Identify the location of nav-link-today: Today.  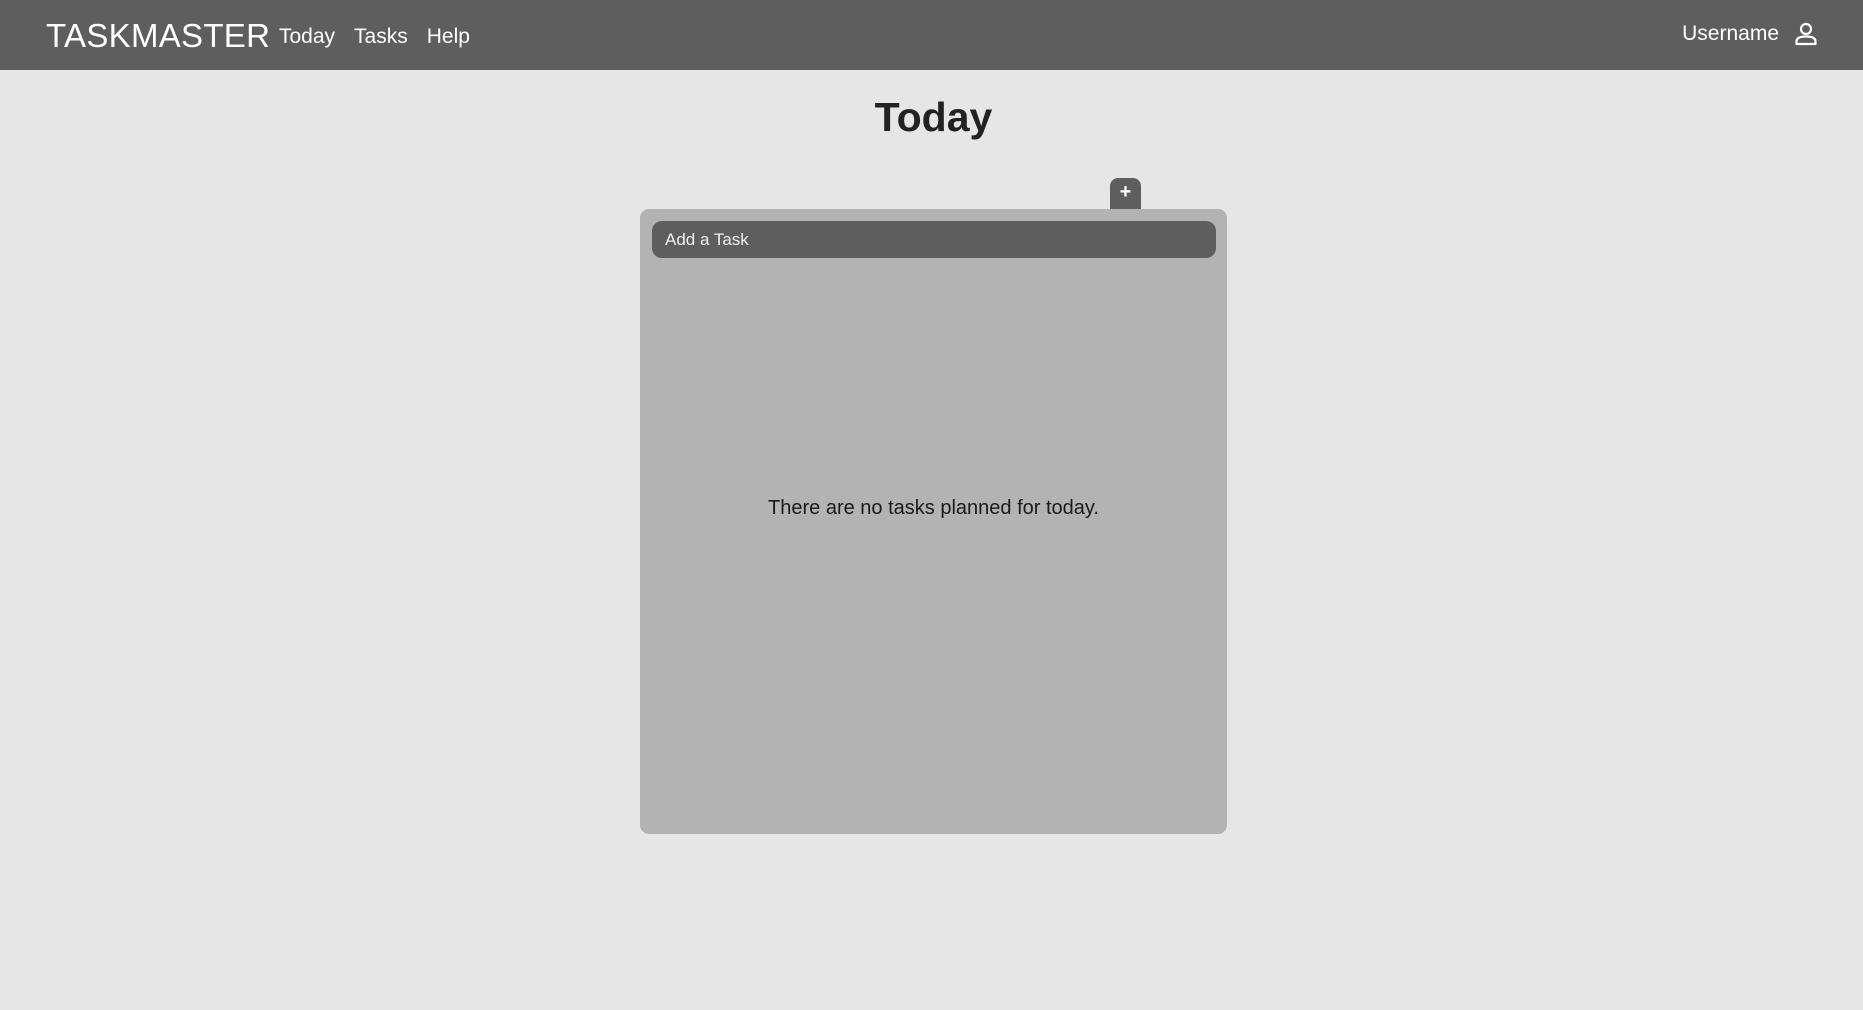
(307, 37).